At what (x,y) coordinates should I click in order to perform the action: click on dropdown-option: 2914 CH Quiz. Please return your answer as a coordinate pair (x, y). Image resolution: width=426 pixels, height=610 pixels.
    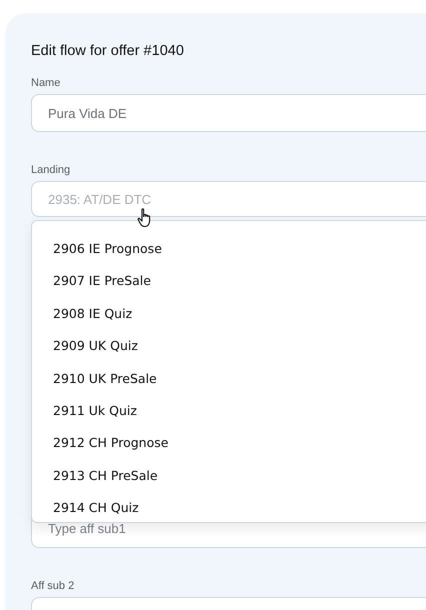
    Looking at the image, I should click on (229, 507).